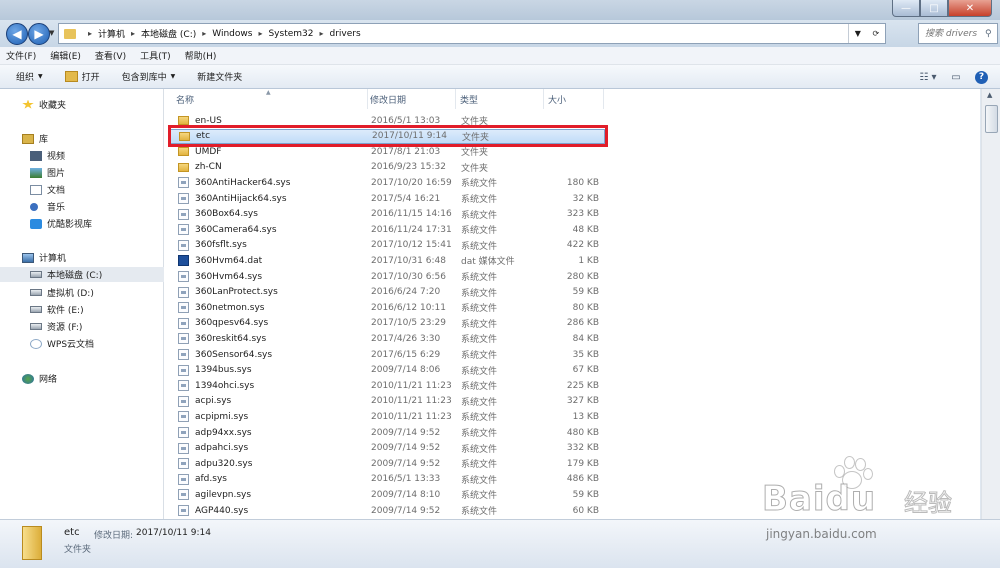 The height and width of the screenshot is (568, 1000). I want to click on file-row-selected: etc 2017/10/11 9:14 文件夹, so click(386, 136).